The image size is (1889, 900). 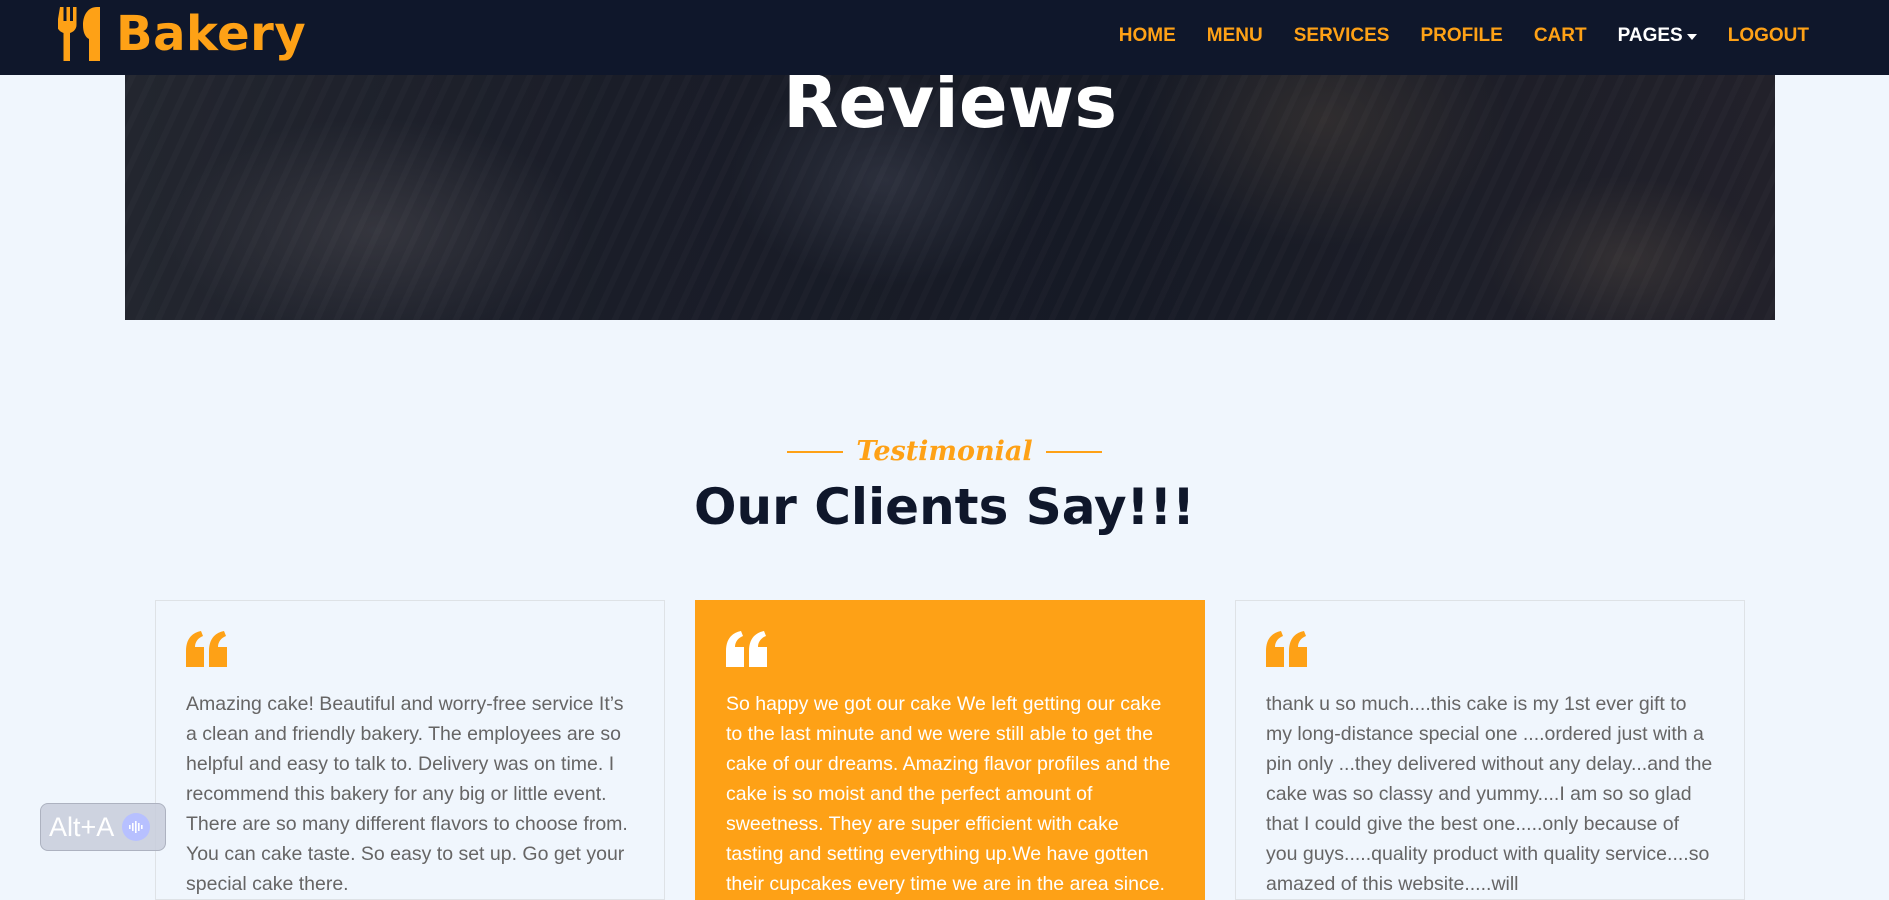 What do you see at coordinates (944, 507) in the screenshot?
I see `section-title: Our Clients Say!!!` at bounding box center [944, 507].